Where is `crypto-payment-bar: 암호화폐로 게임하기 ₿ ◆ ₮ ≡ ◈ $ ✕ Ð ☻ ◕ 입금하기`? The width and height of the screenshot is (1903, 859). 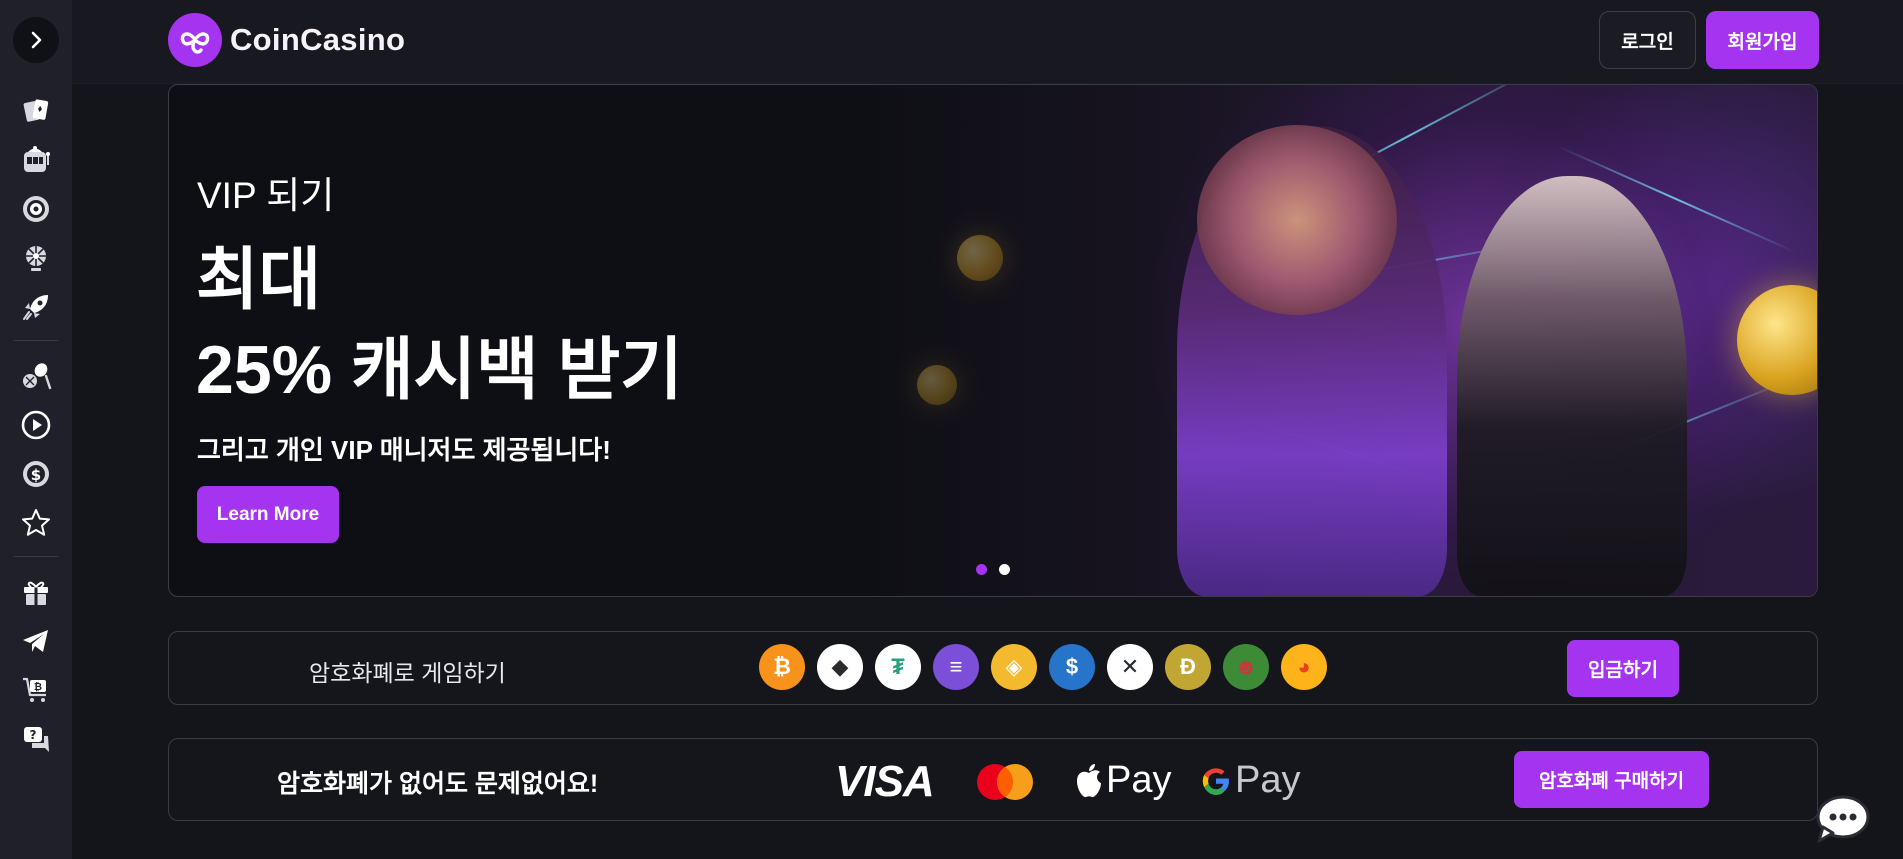
crypto-payment-bar: 암호화폐로 게임하기 ₿ ◆ ₮ ≡ ◈ $ ✕ Ð ☻ ◕ 입금하기 is located at coordinates (993, 668).